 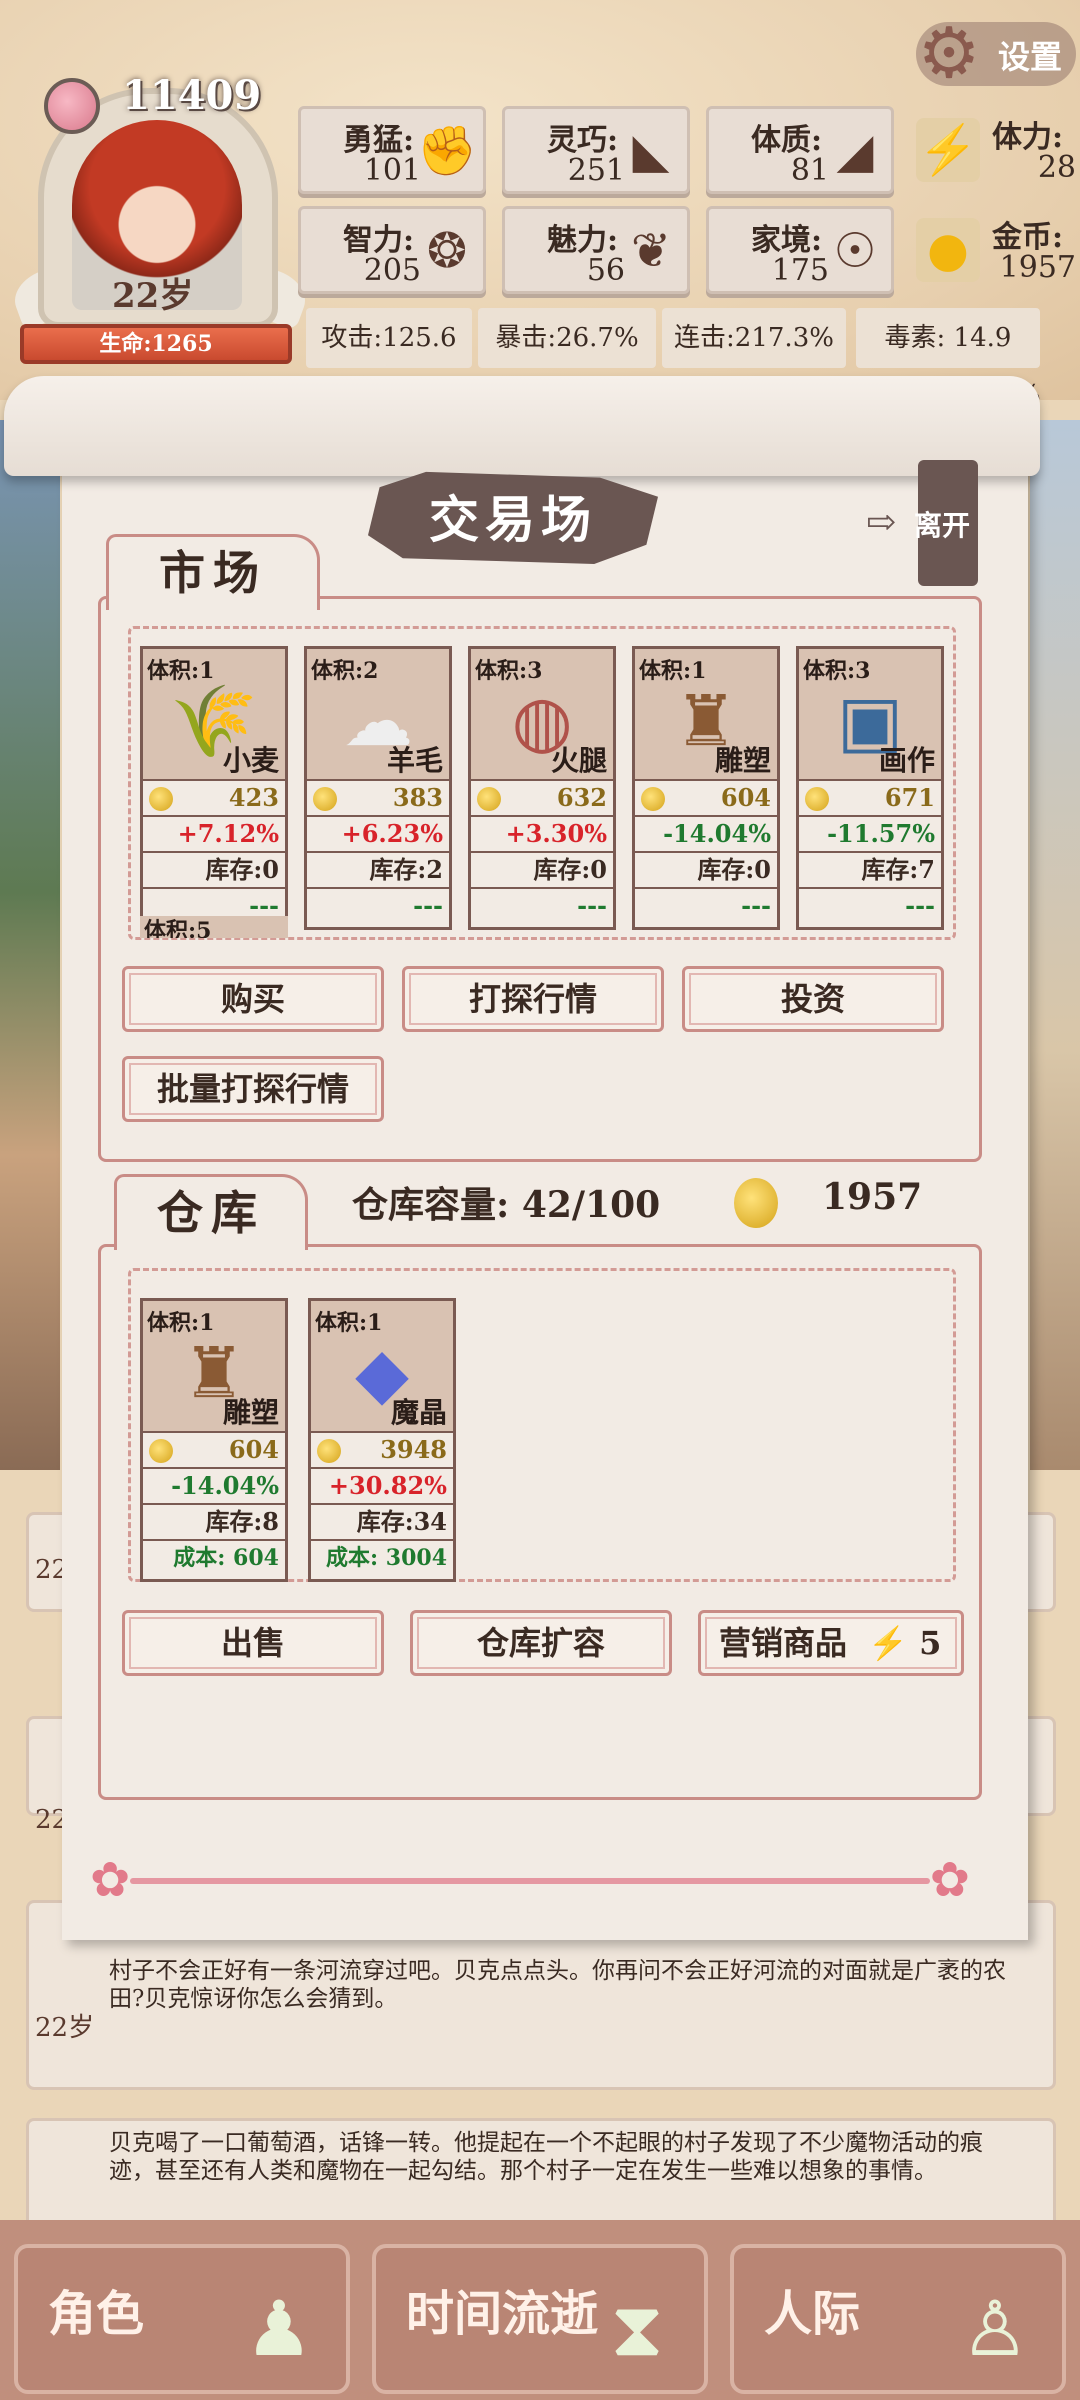 I want to click on people-icon: ♙, so click(x=995, y=2328).